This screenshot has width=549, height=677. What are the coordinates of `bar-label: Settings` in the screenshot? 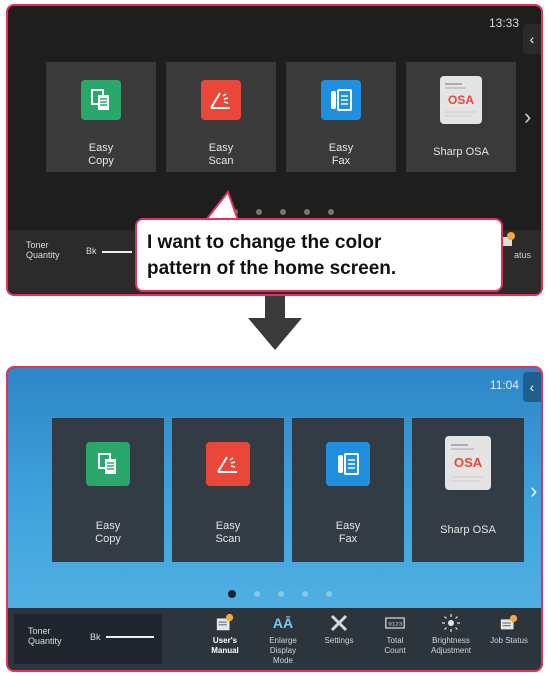 It's located at (339, 640).